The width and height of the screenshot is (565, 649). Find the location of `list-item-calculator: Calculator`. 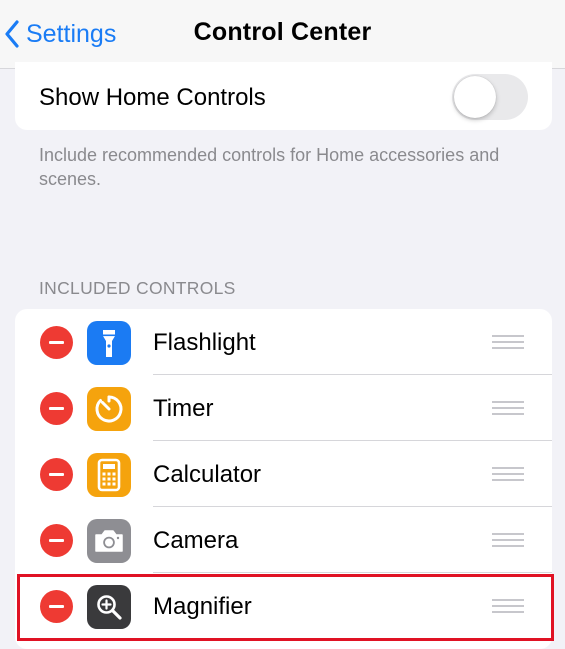

list-item-calculator: Calculator is located at coordinates (283, 474).